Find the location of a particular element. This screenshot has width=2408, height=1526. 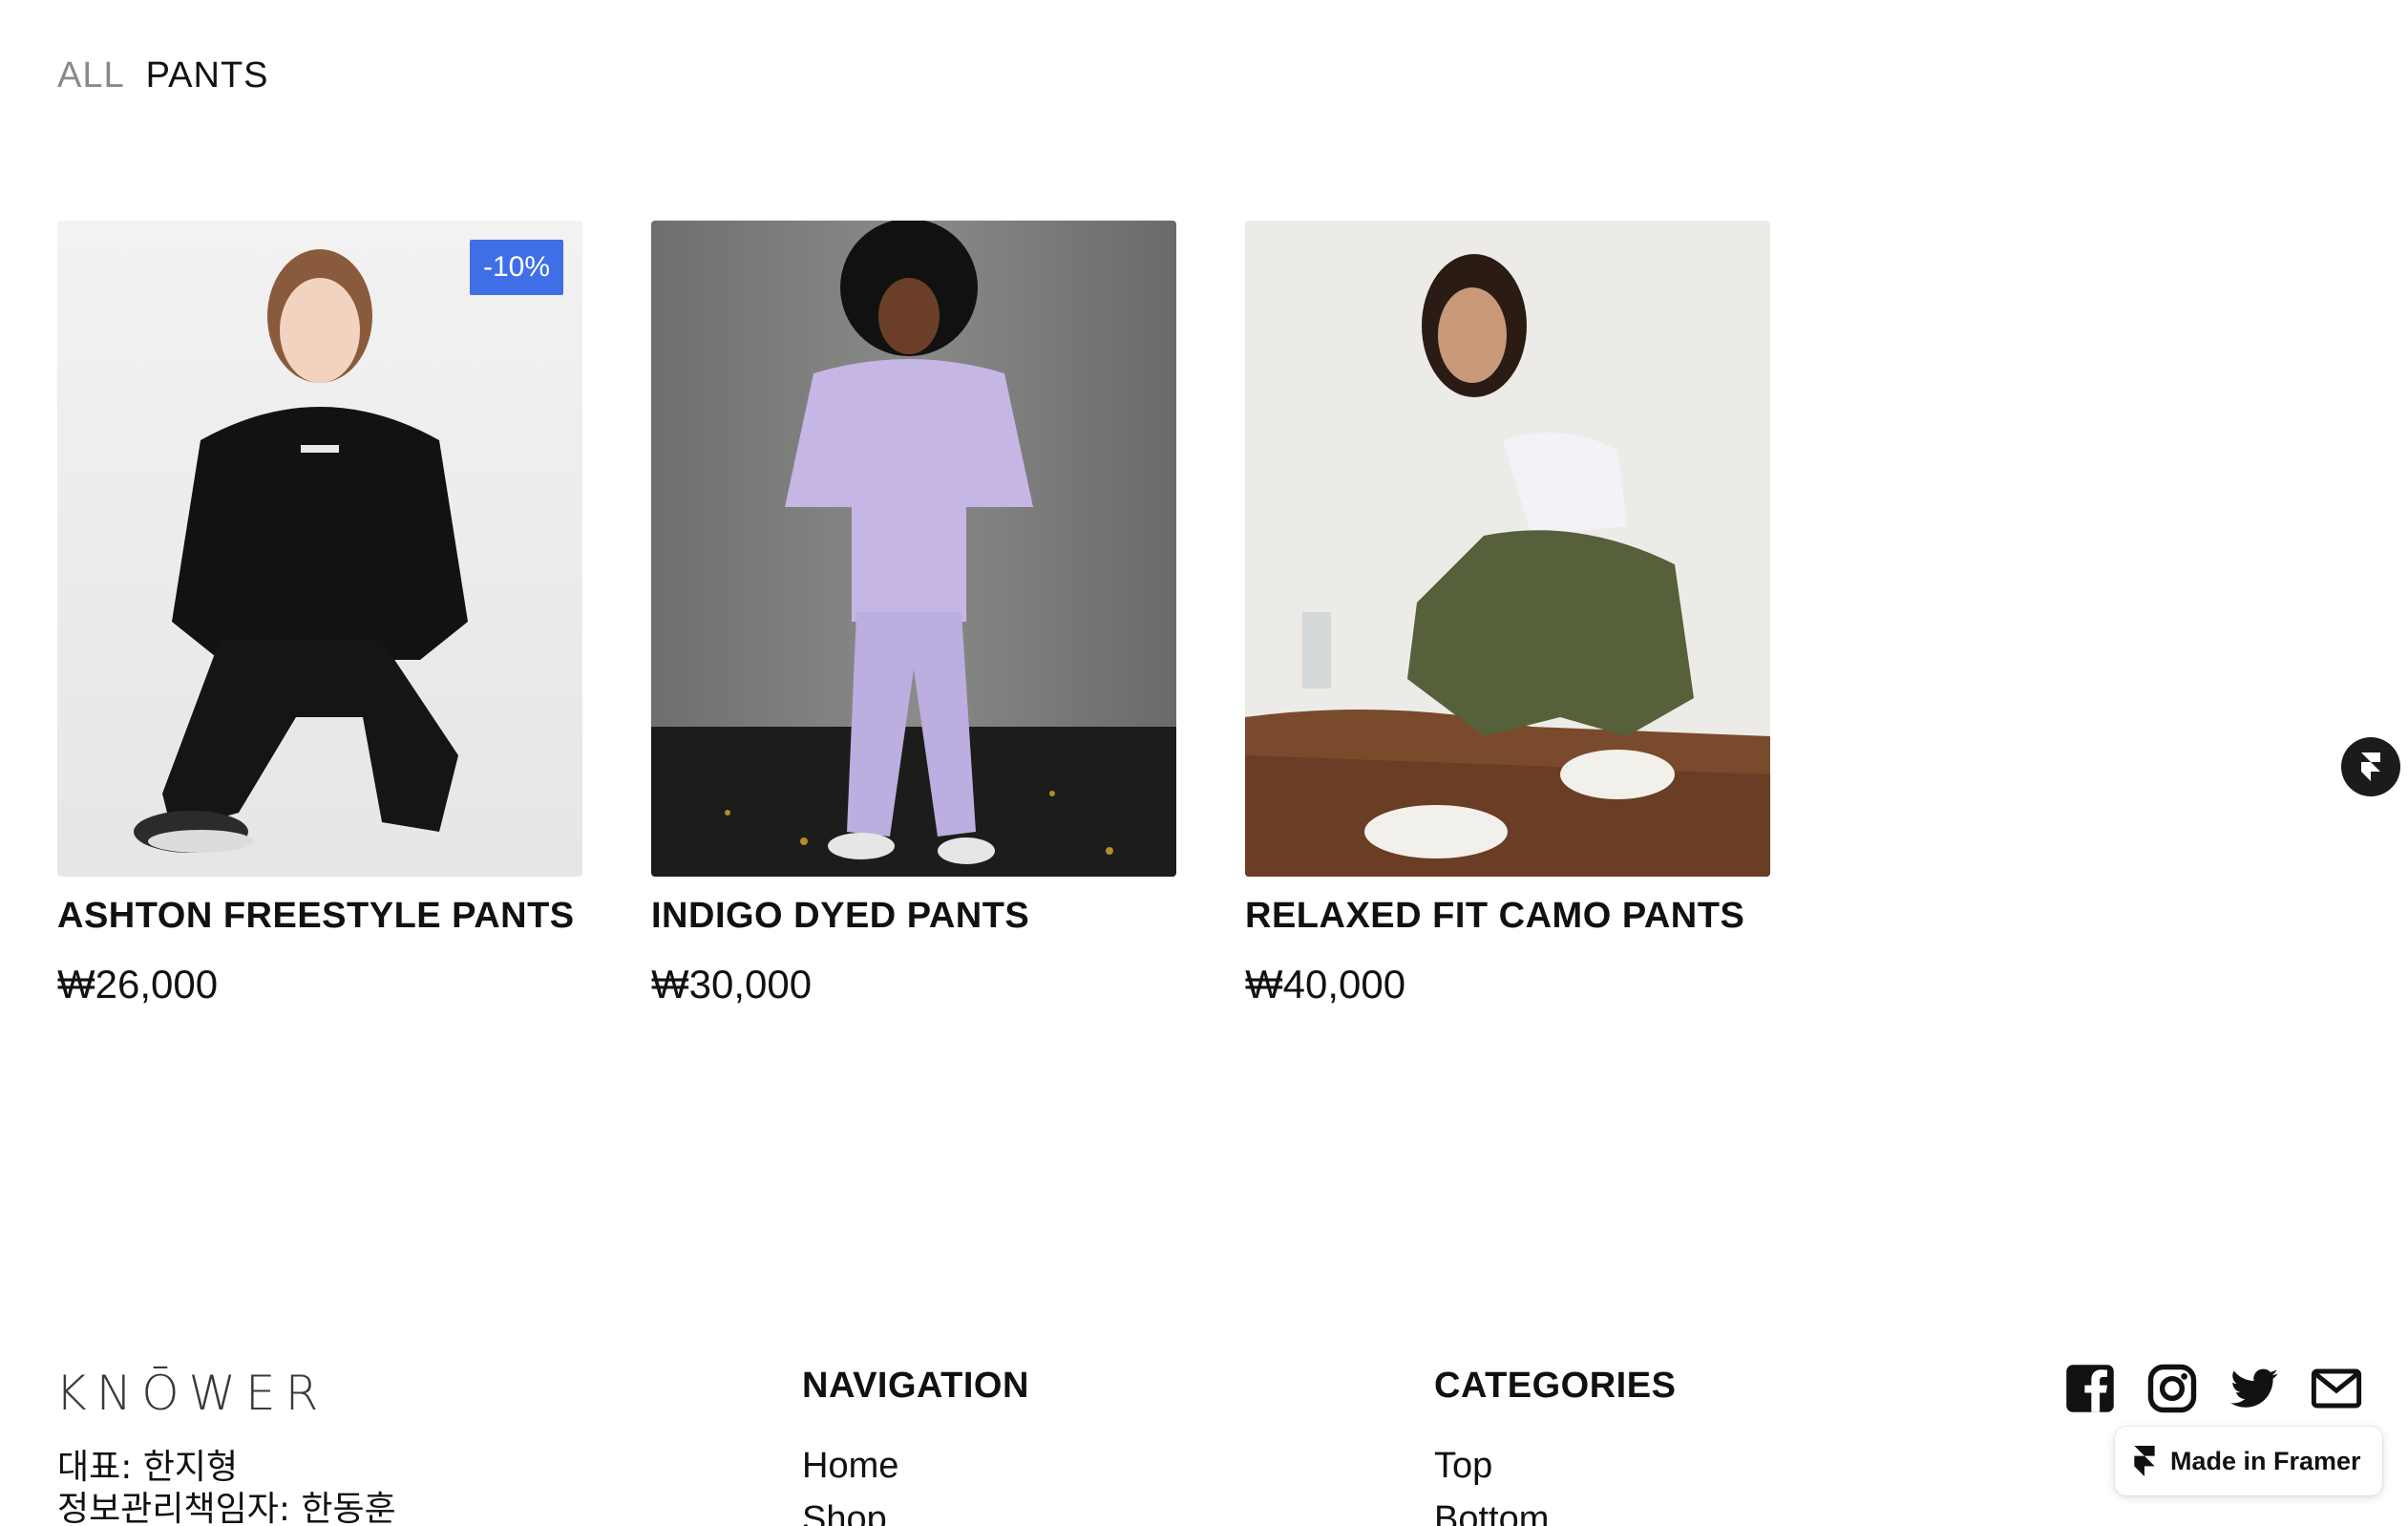

product-card: INDIGO DYED PANTS ₩30,000 is located at coordinates (913, 614).